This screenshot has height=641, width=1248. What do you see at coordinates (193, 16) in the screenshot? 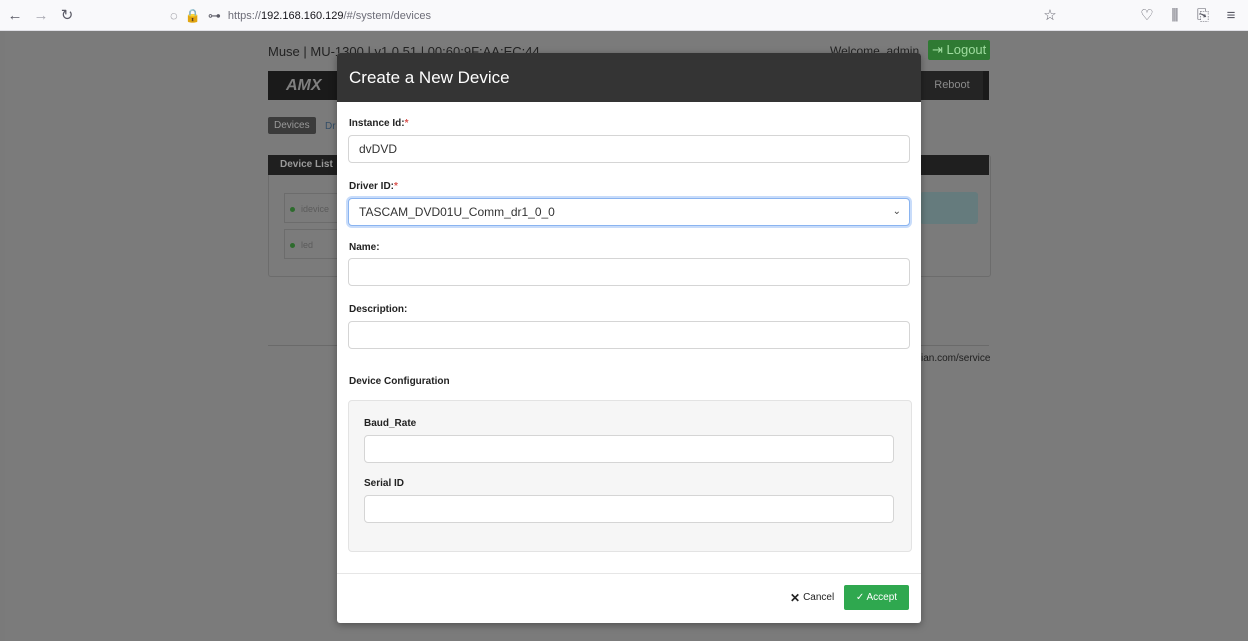
I see `lock-warning-icon: 🔒` at bounding box center [193, 16].